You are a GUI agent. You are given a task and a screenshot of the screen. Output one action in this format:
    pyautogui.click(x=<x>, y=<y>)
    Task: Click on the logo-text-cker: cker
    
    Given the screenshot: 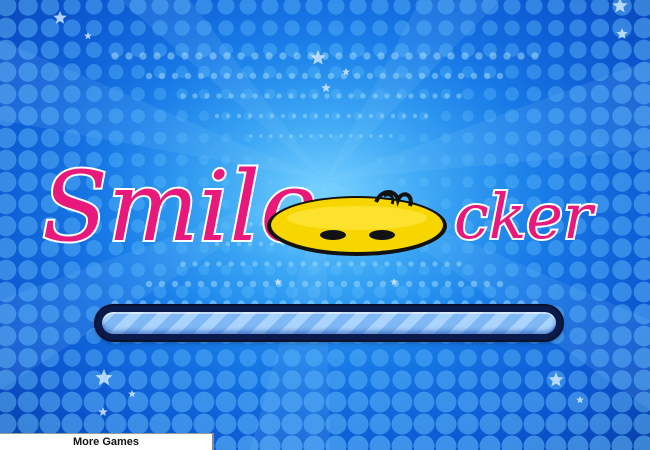 What is the action you would take?
    pyautogui.click(x=525, y=216)
    